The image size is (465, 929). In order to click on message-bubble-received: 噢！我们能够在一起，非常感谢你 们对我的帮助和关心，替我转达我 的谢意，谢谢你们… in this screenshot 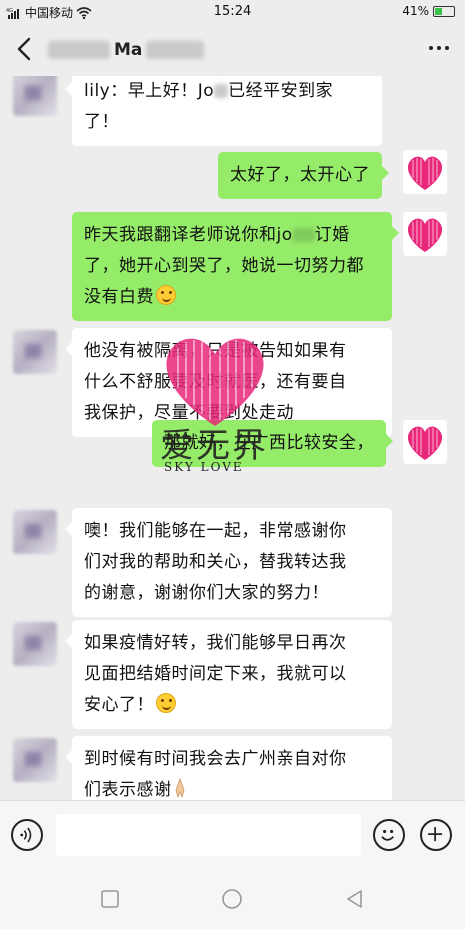, I will do `click(228, 562)`.